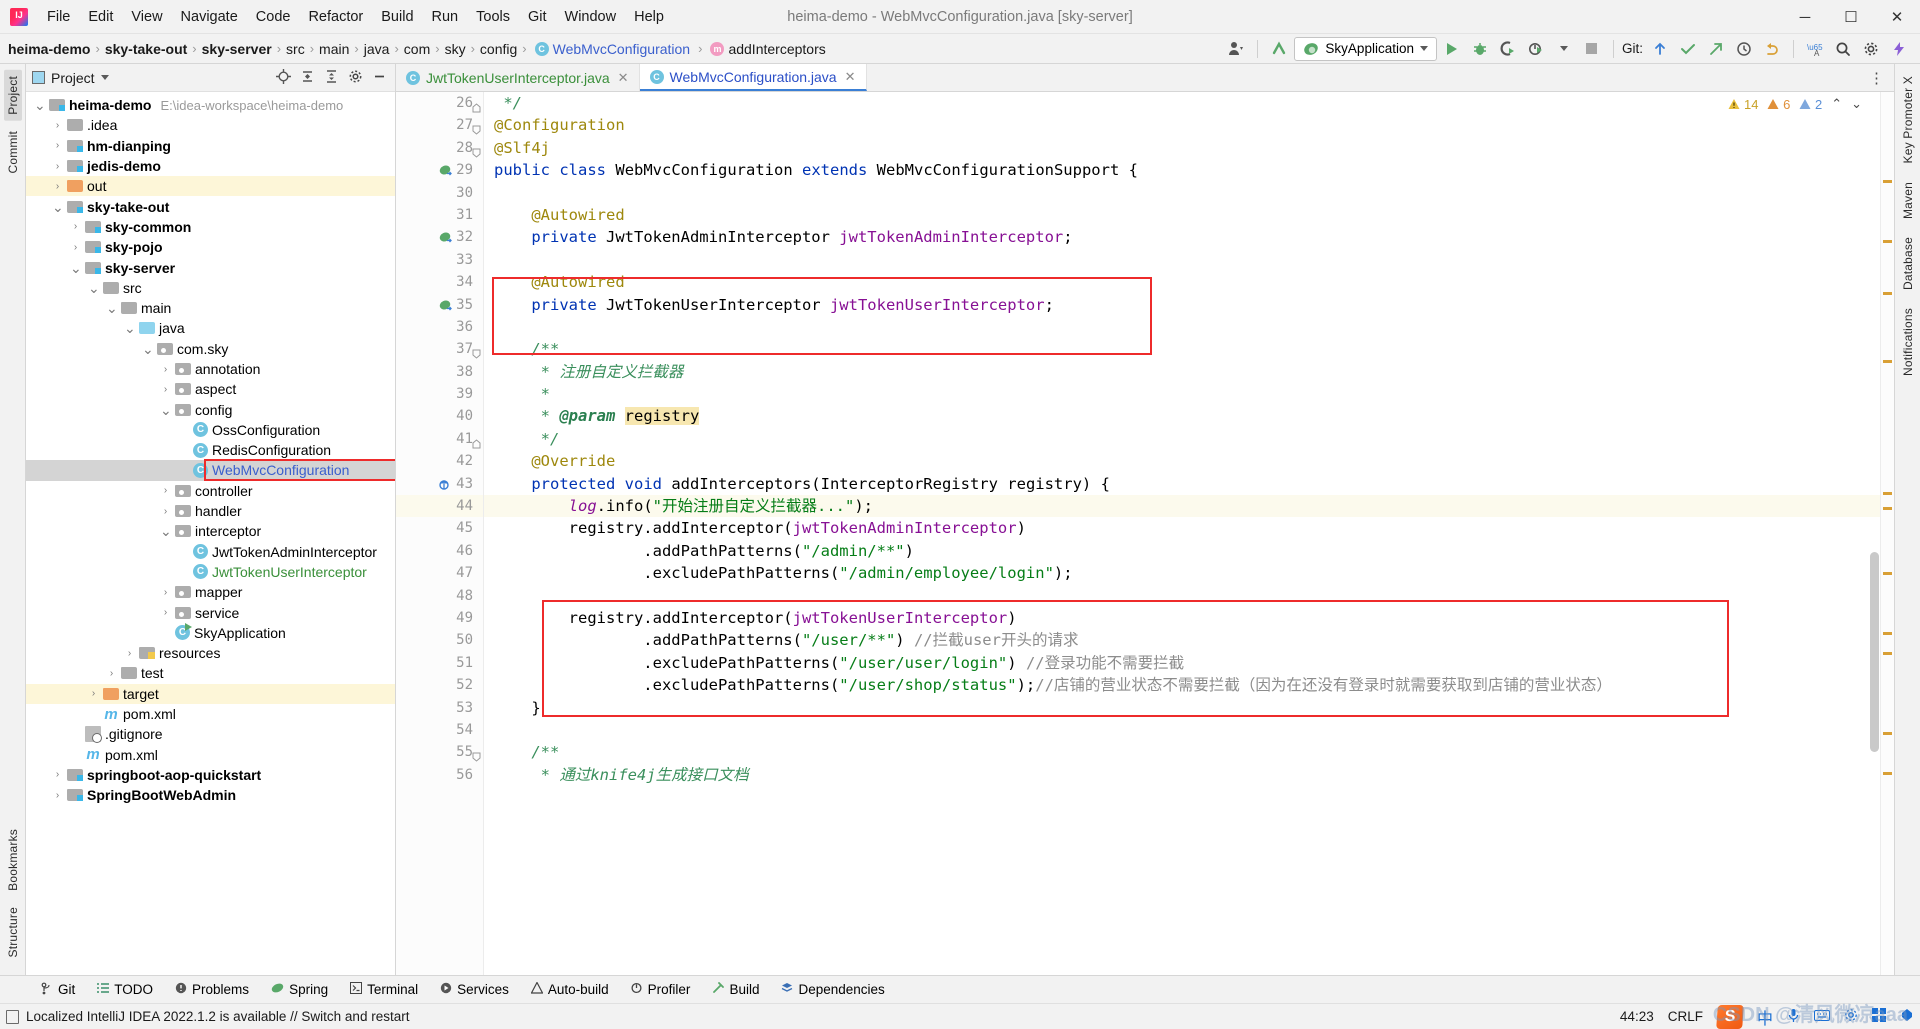 The image size is (1920, 1029). I want to click on line-number: 47, so click(439, 573).